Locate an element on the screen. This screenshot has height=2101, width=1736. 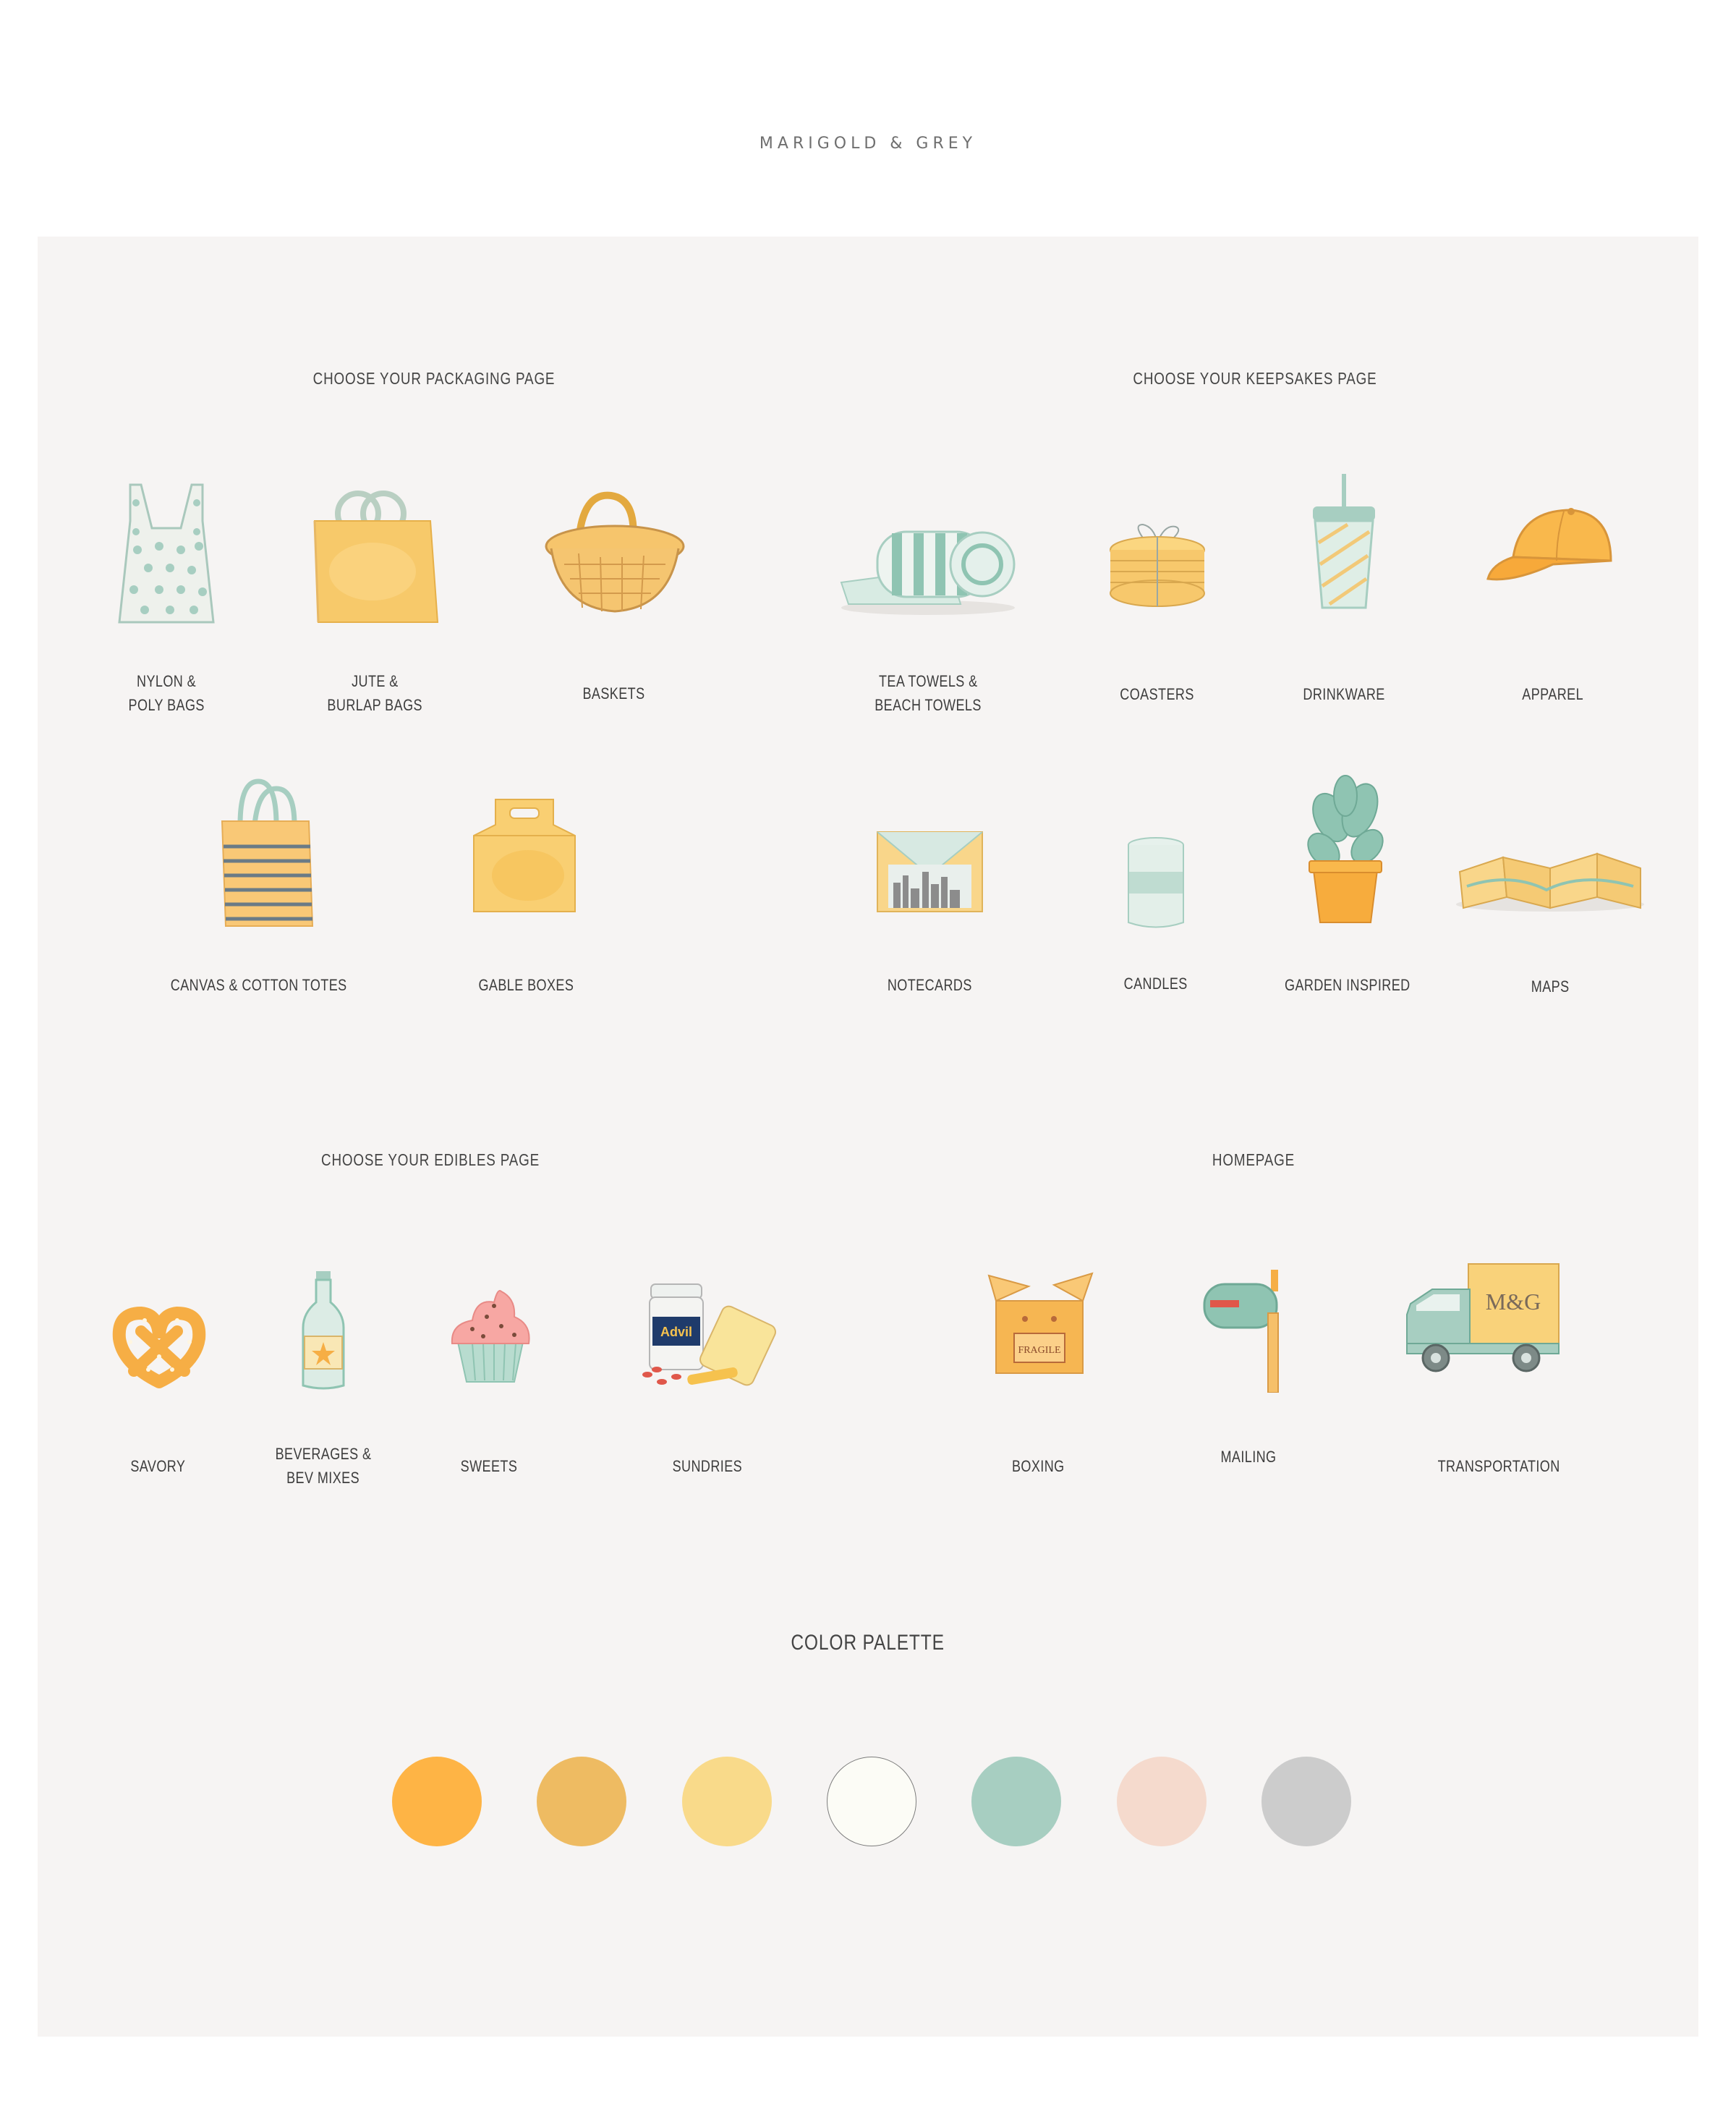
sundries-icon: Advil is located at coordinates (709, 1334).